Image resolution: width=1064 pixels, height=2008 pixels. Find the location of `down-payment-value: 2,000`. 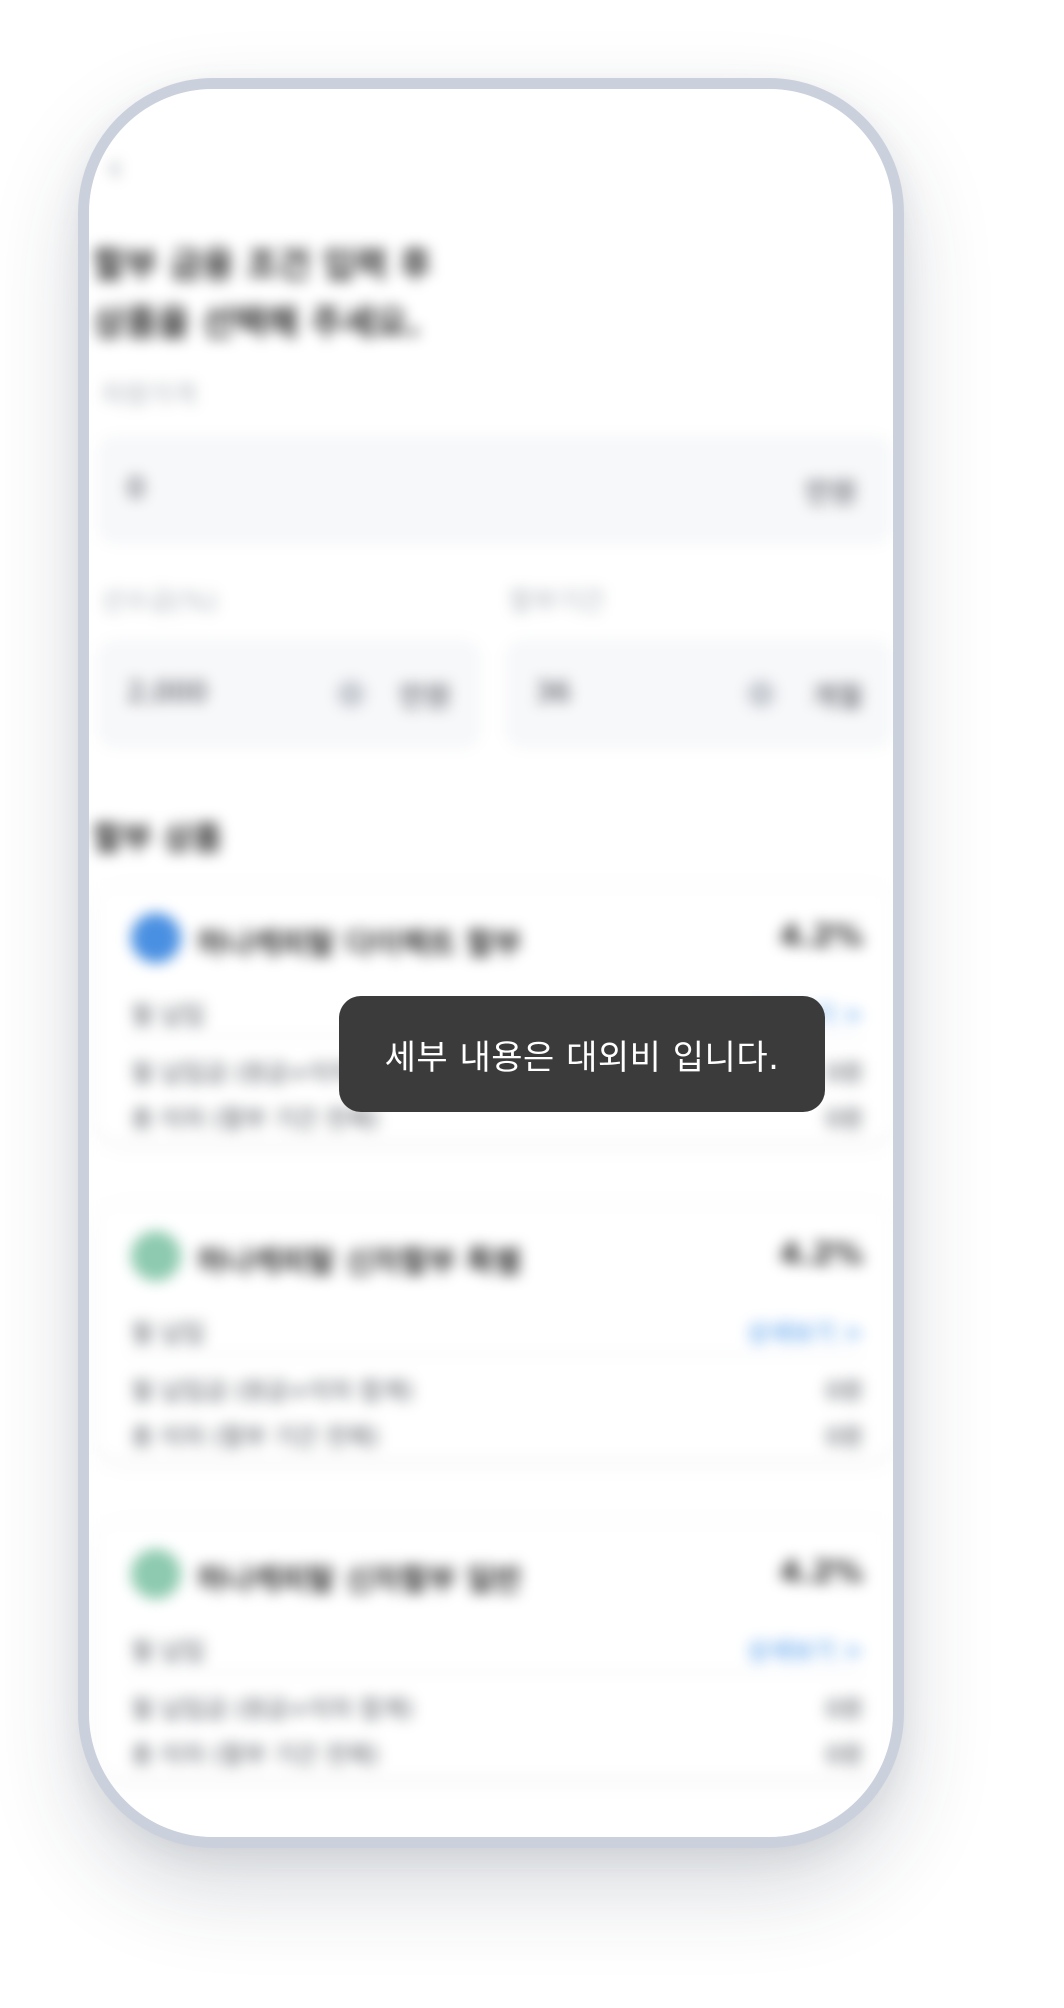

down-payment-value: 2,000 is located at coordinates (167, 691).